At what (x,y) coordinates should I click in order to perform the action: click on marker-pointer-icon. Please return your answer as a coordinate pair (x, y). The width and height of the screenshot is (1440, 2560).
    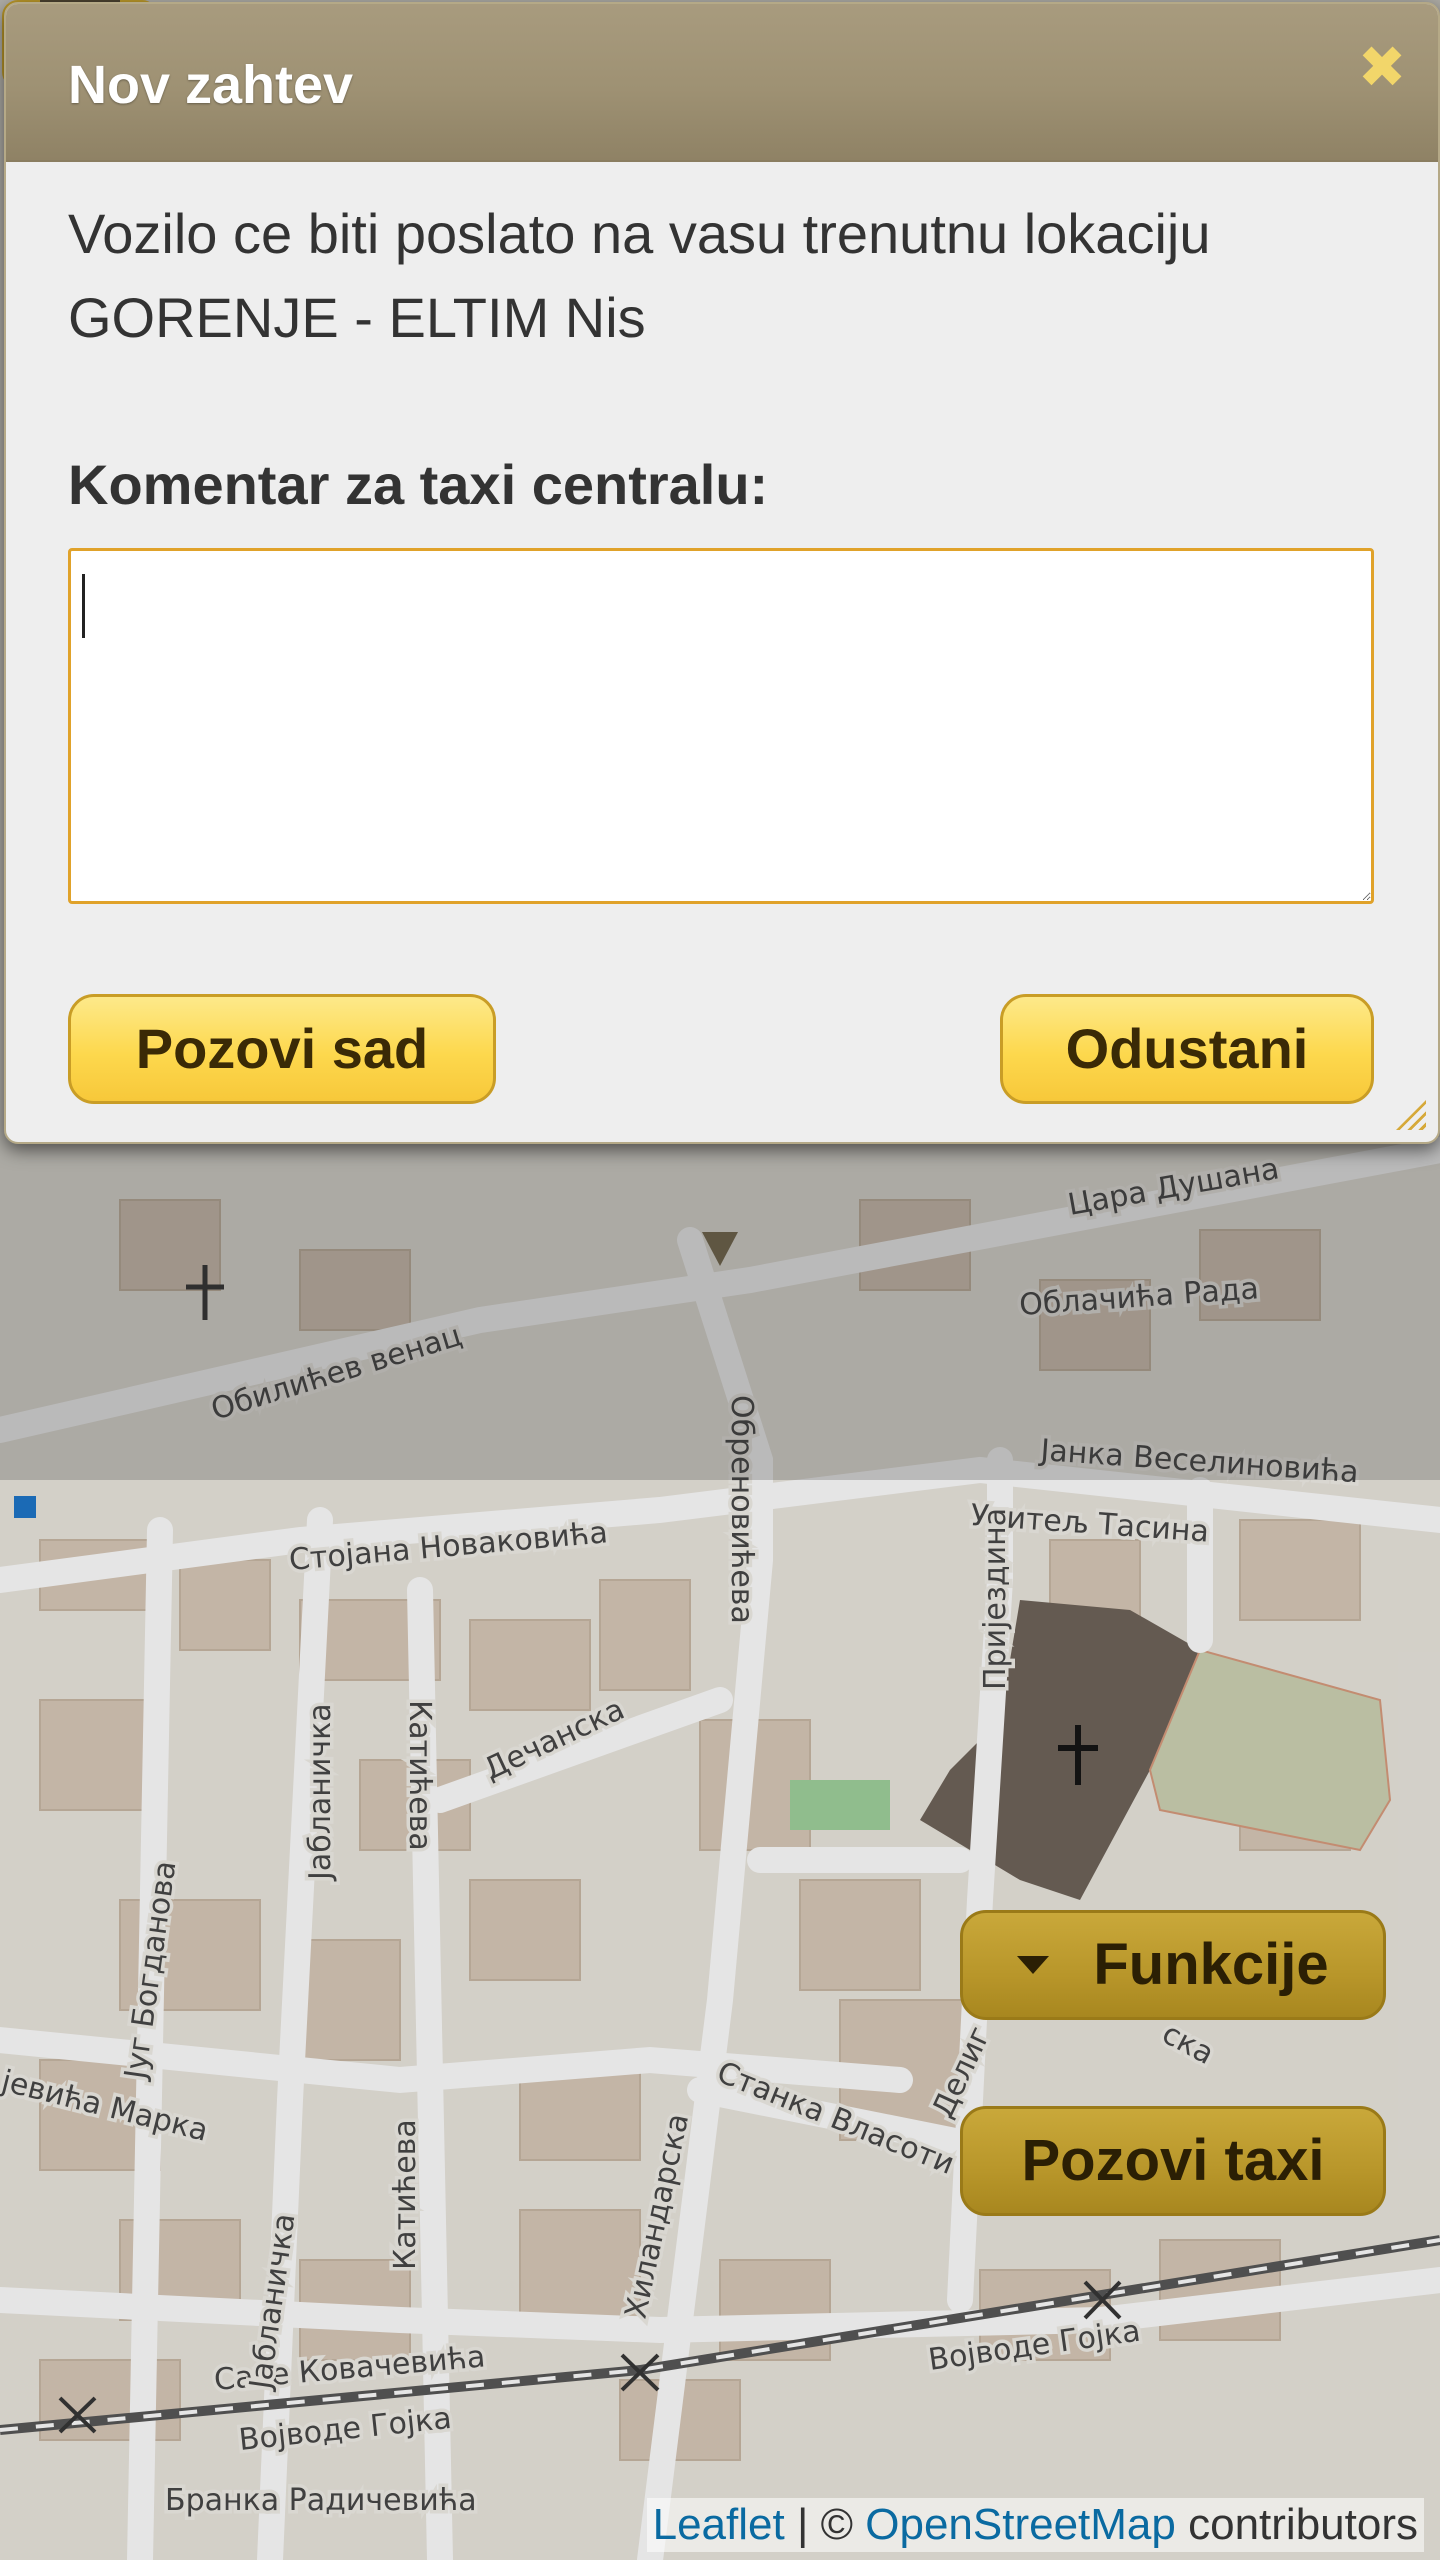
    Looking at the image, I should click on (720, 1249).